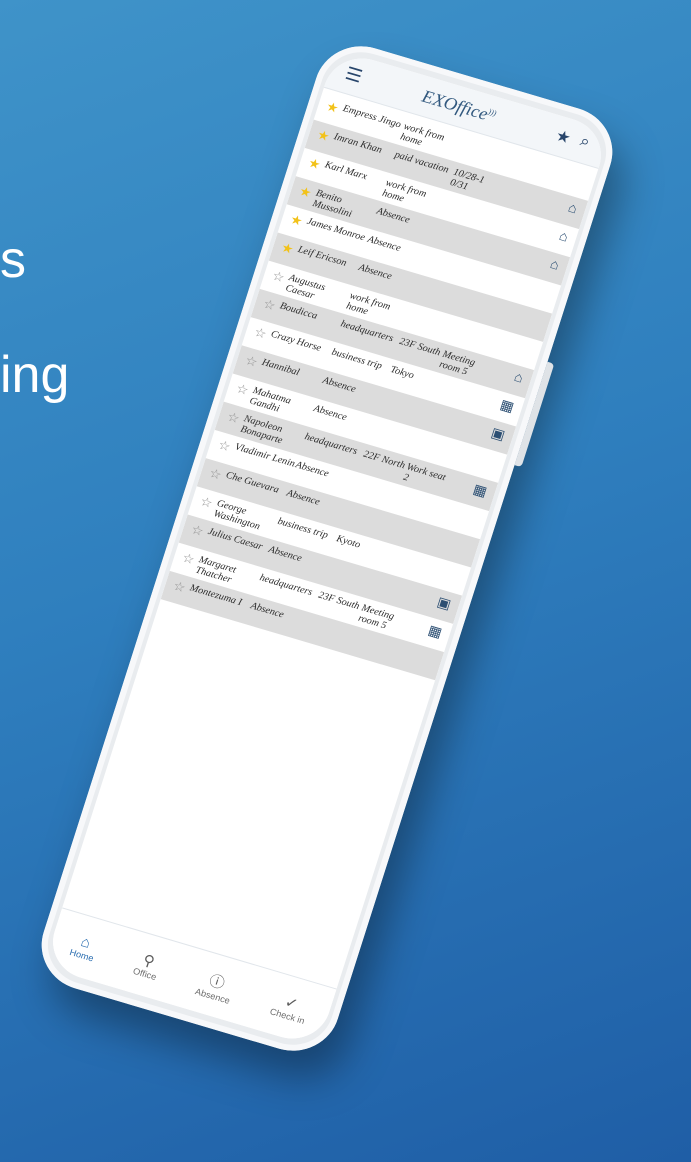 The height and width of the screenshot is (1162, 691). Describe the element at coordinates (492, 112) in the screenshot. I see `wifi-signal-icon: )))` at that location.